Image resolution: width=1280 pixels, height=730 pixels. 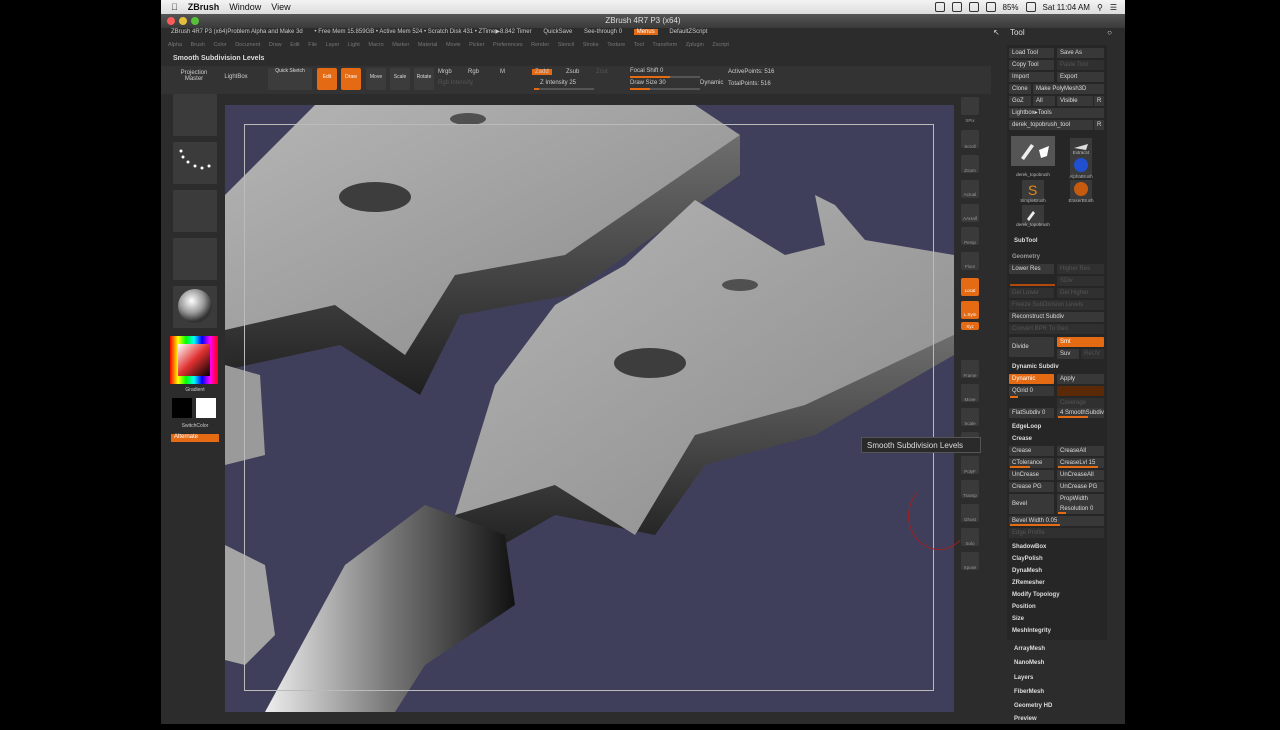 I want to click on load-tool-button: Load Tool, so click(x=1031, y=53).